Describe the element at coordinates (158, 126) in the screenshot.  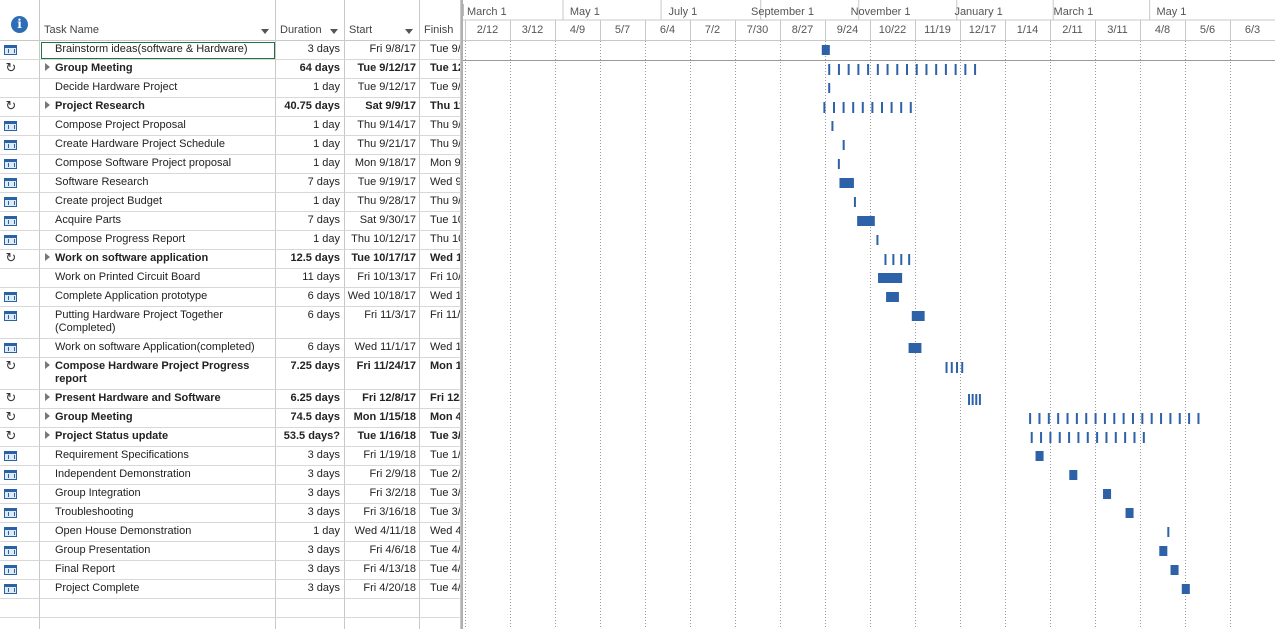
I see `task-name-cell: Compose Project Proposal` at that location.